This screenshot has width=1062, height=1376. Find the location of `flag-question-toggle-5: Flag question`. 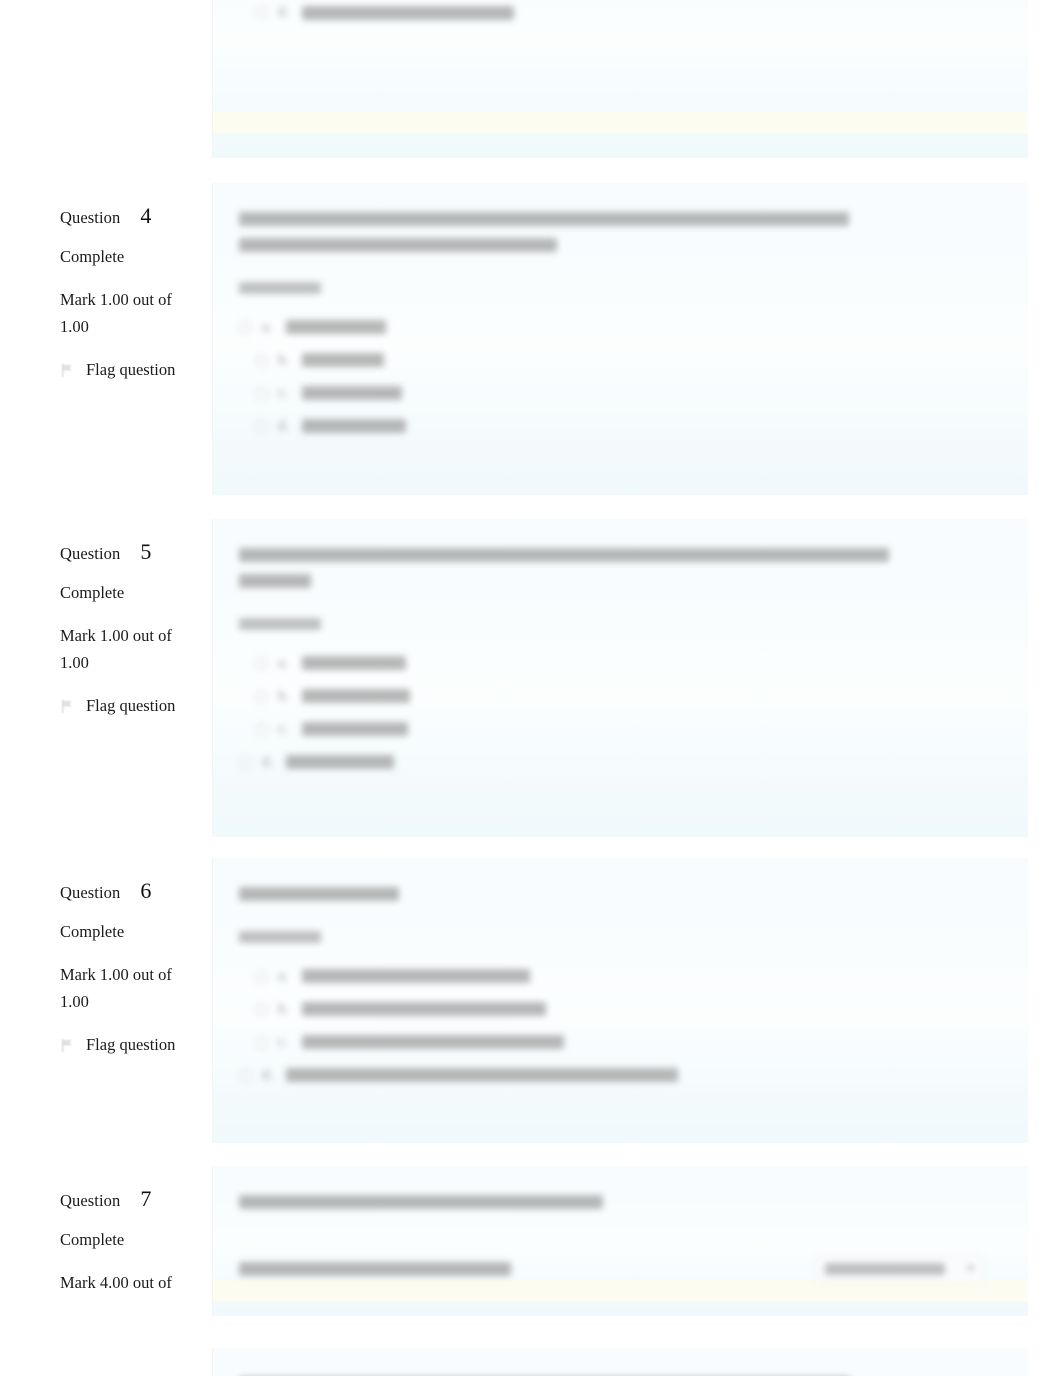

flag-question-toggle-5: Flag question is located at coordinates (131, 706).